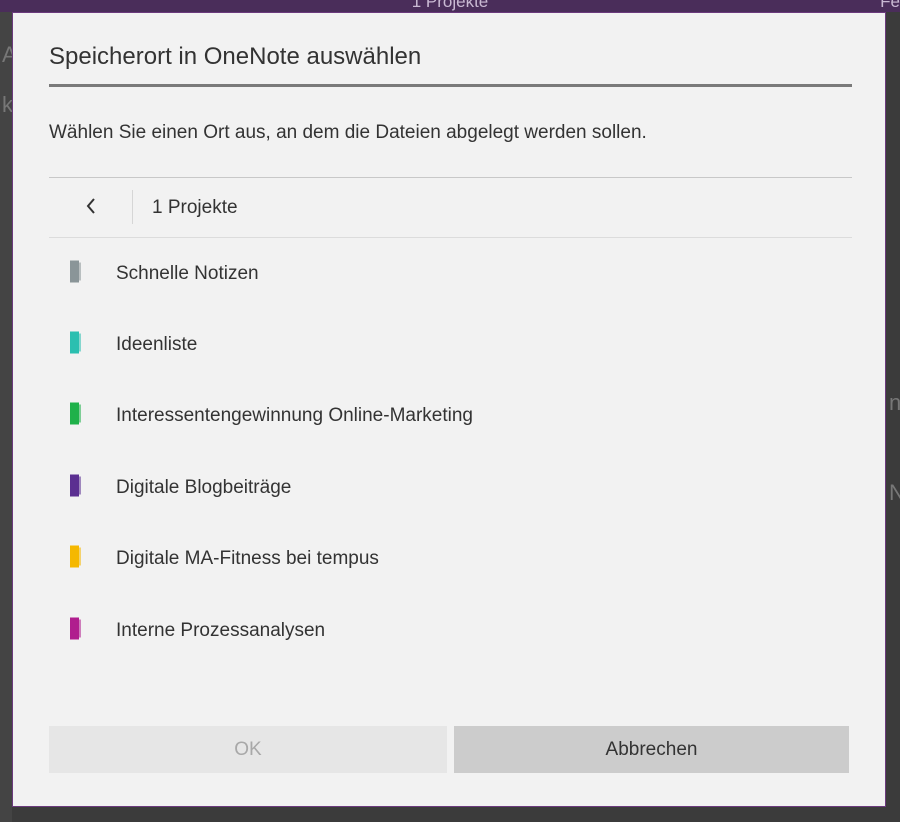 This screenshot has width=900, height=822. I want to click on app-title: 1 Projekte, so click(450, 5).